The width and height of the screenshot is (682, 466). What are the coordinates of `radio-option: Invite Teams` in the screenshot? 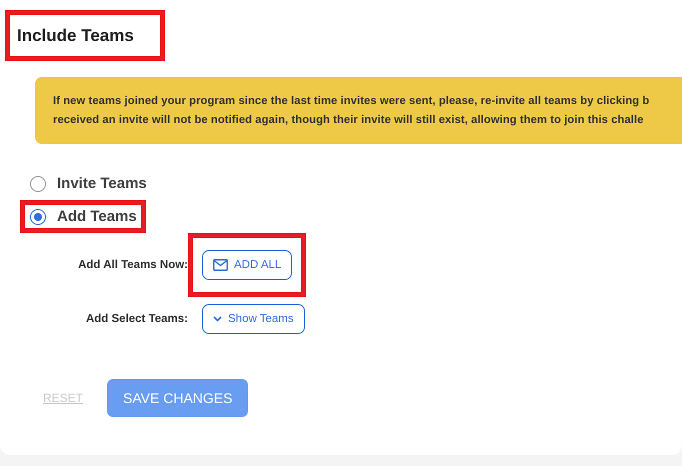 It's located at (88, 183).